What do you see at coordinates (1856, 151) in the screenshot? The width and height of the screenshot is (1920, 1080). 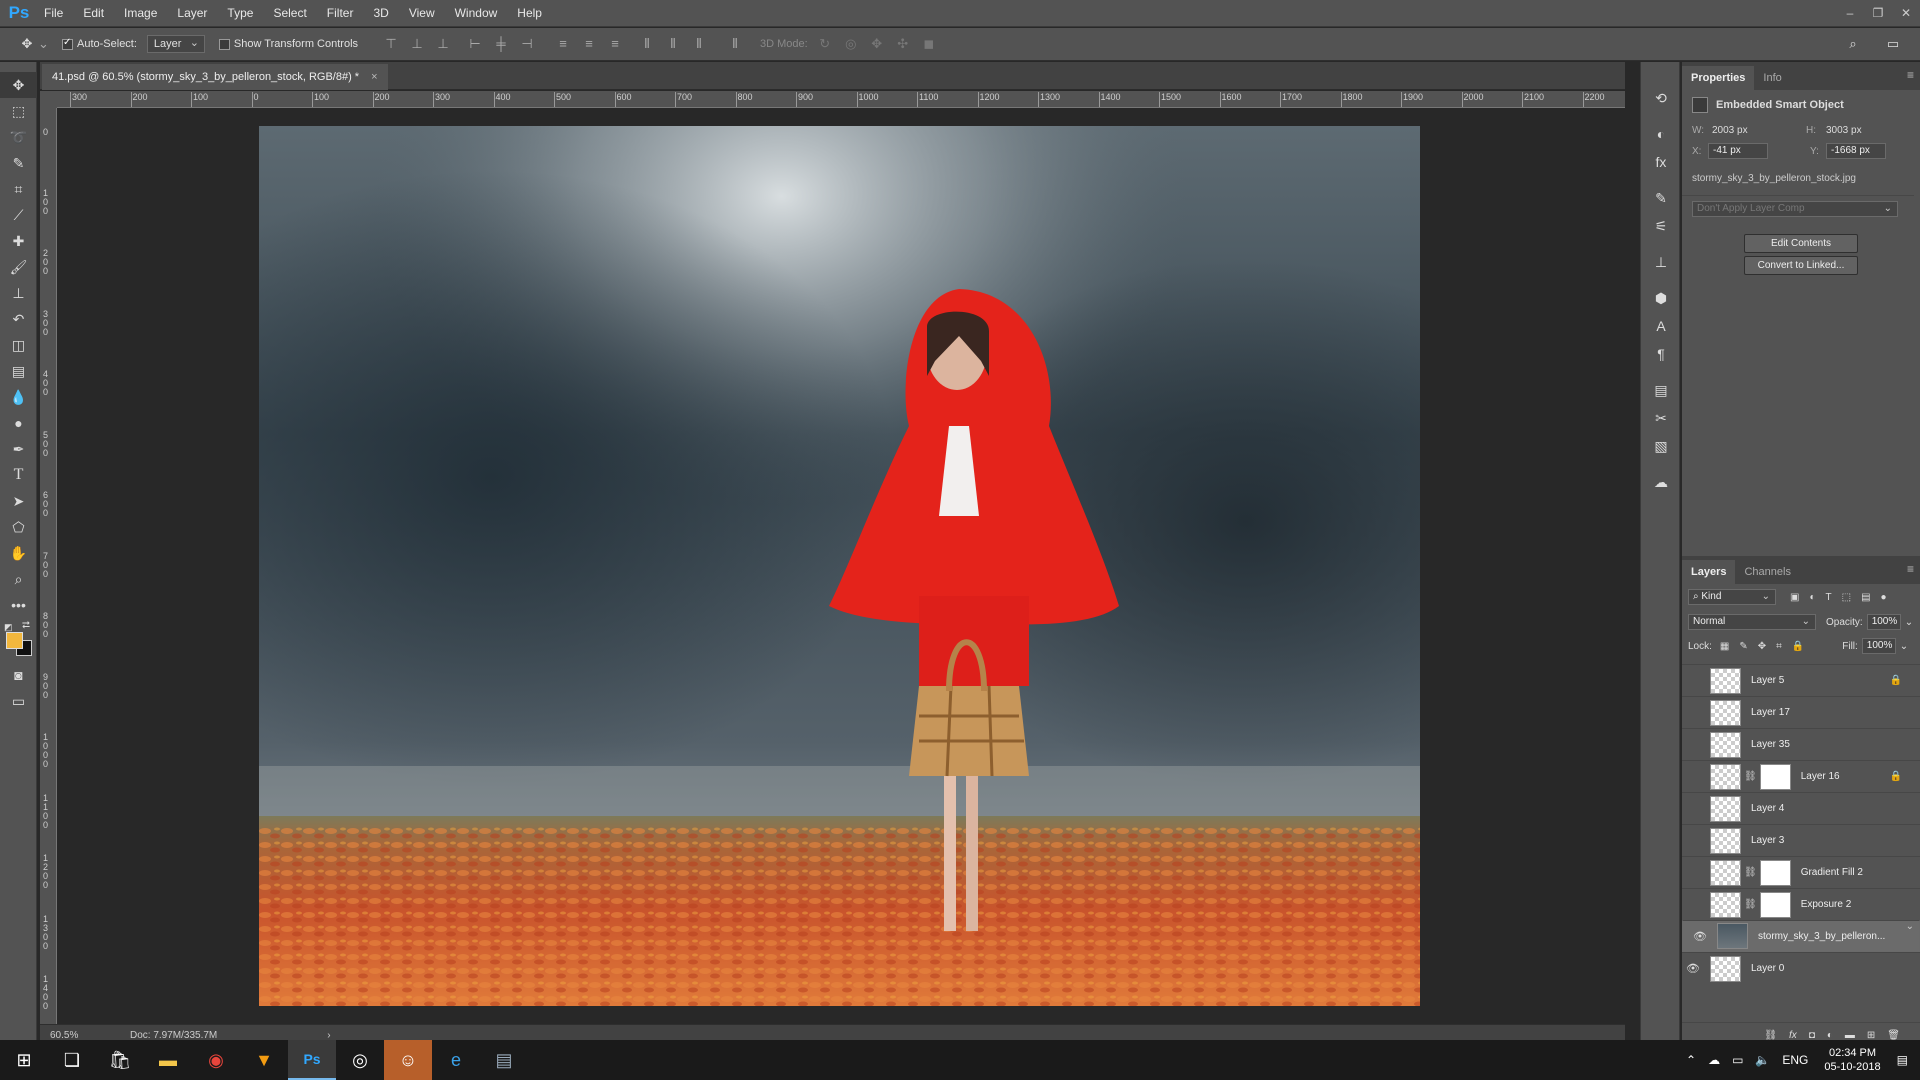 I see `y-field: -1668 px` at bounding box center [1856, 151].